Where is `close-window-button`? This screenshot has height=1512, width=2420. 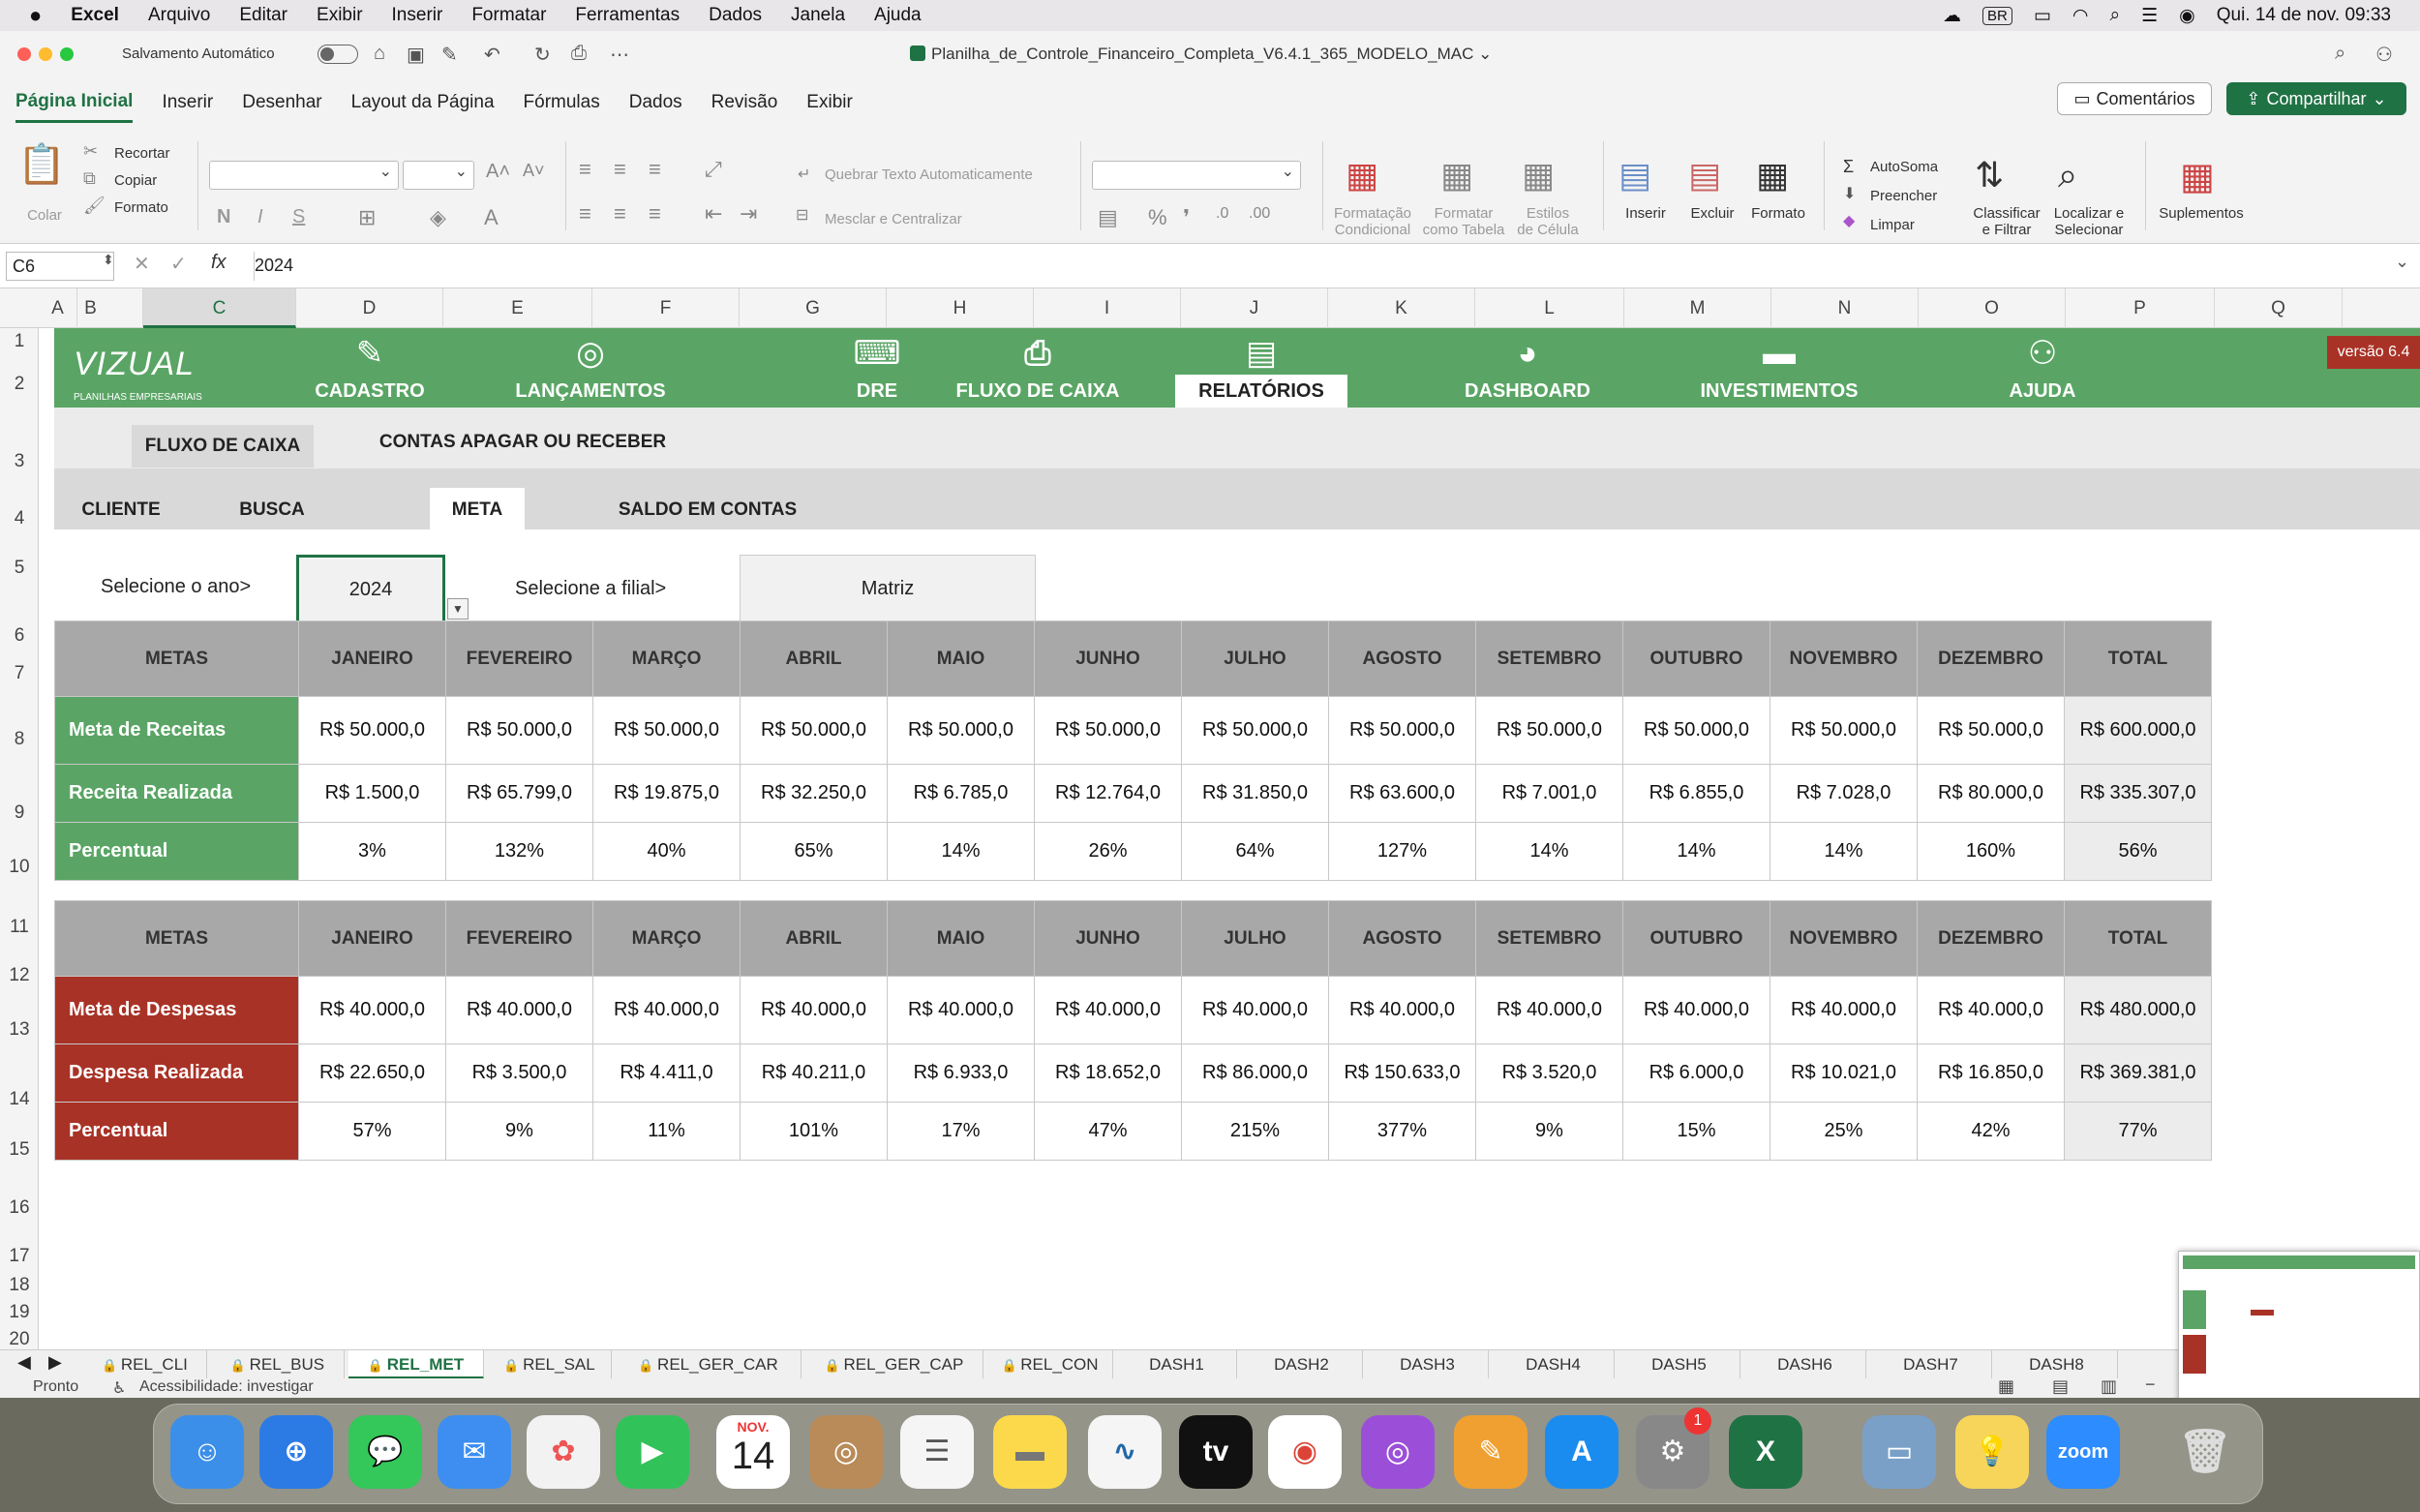
close-window-button is located at coordinates (24, 54).